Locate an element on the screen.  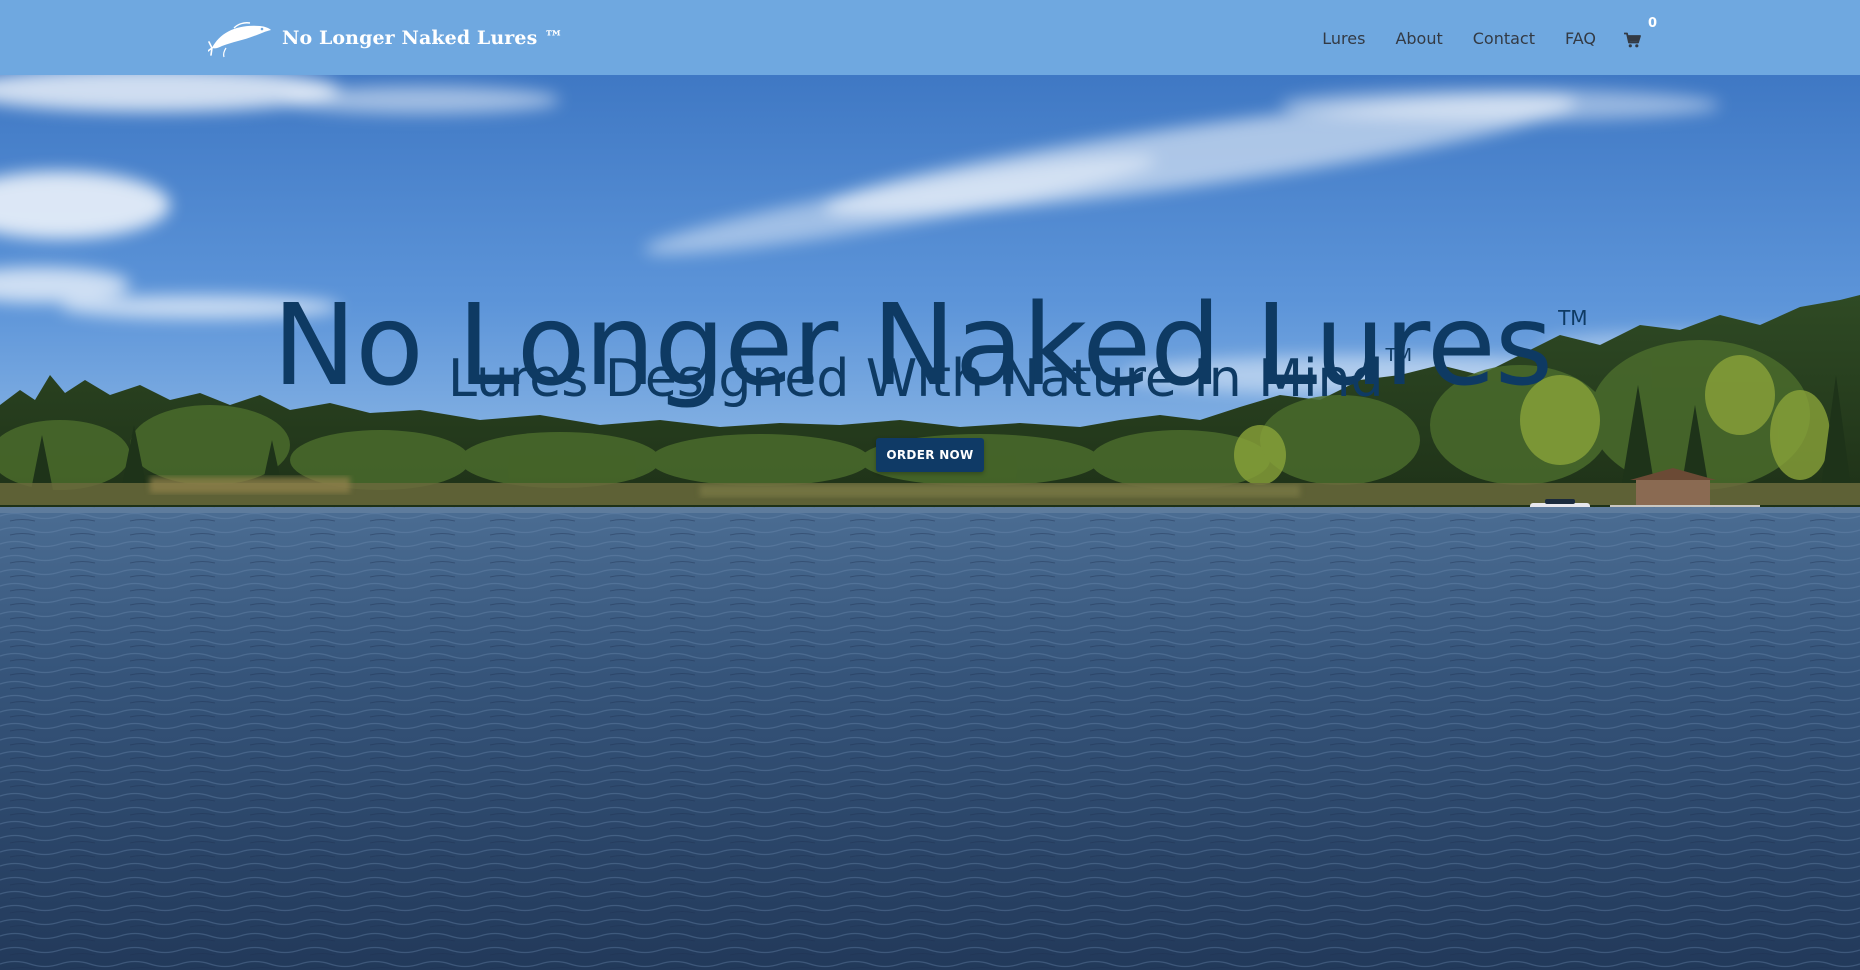
brand-name: No Longer Naked Lures ™ is located at coordinates (423, 38).